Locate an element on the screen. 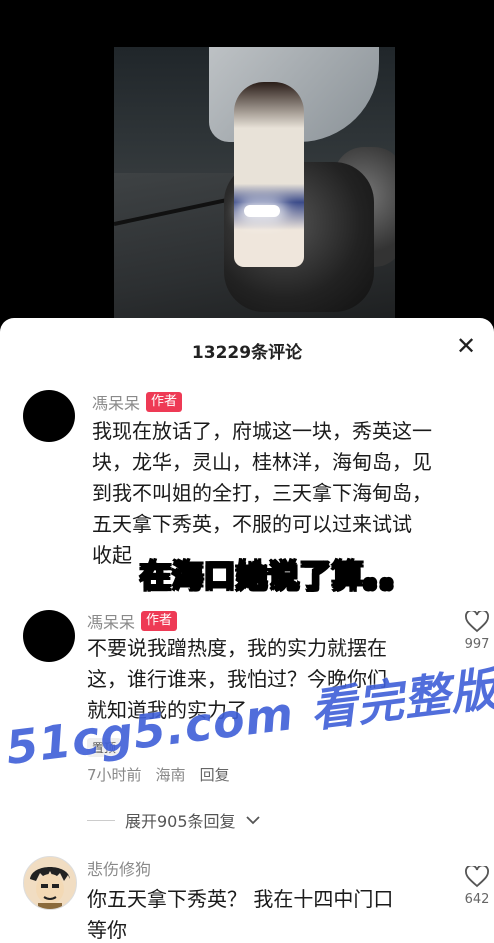 This screenshot has width=494, height=943. like-button: 997 is located at coordinates (475, 631).